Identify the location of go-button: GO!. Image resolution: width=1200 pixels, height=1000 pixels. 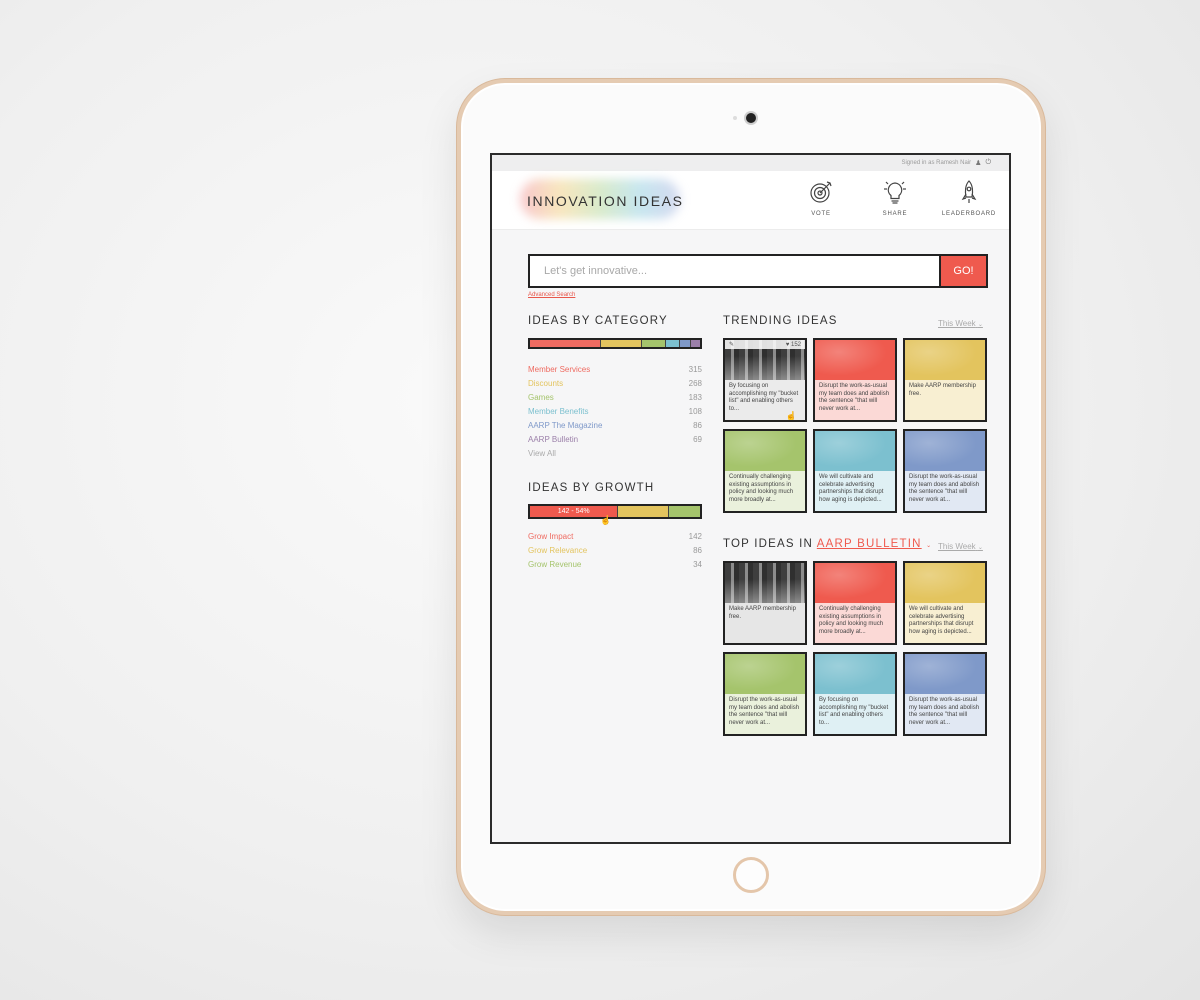
(962, 271).